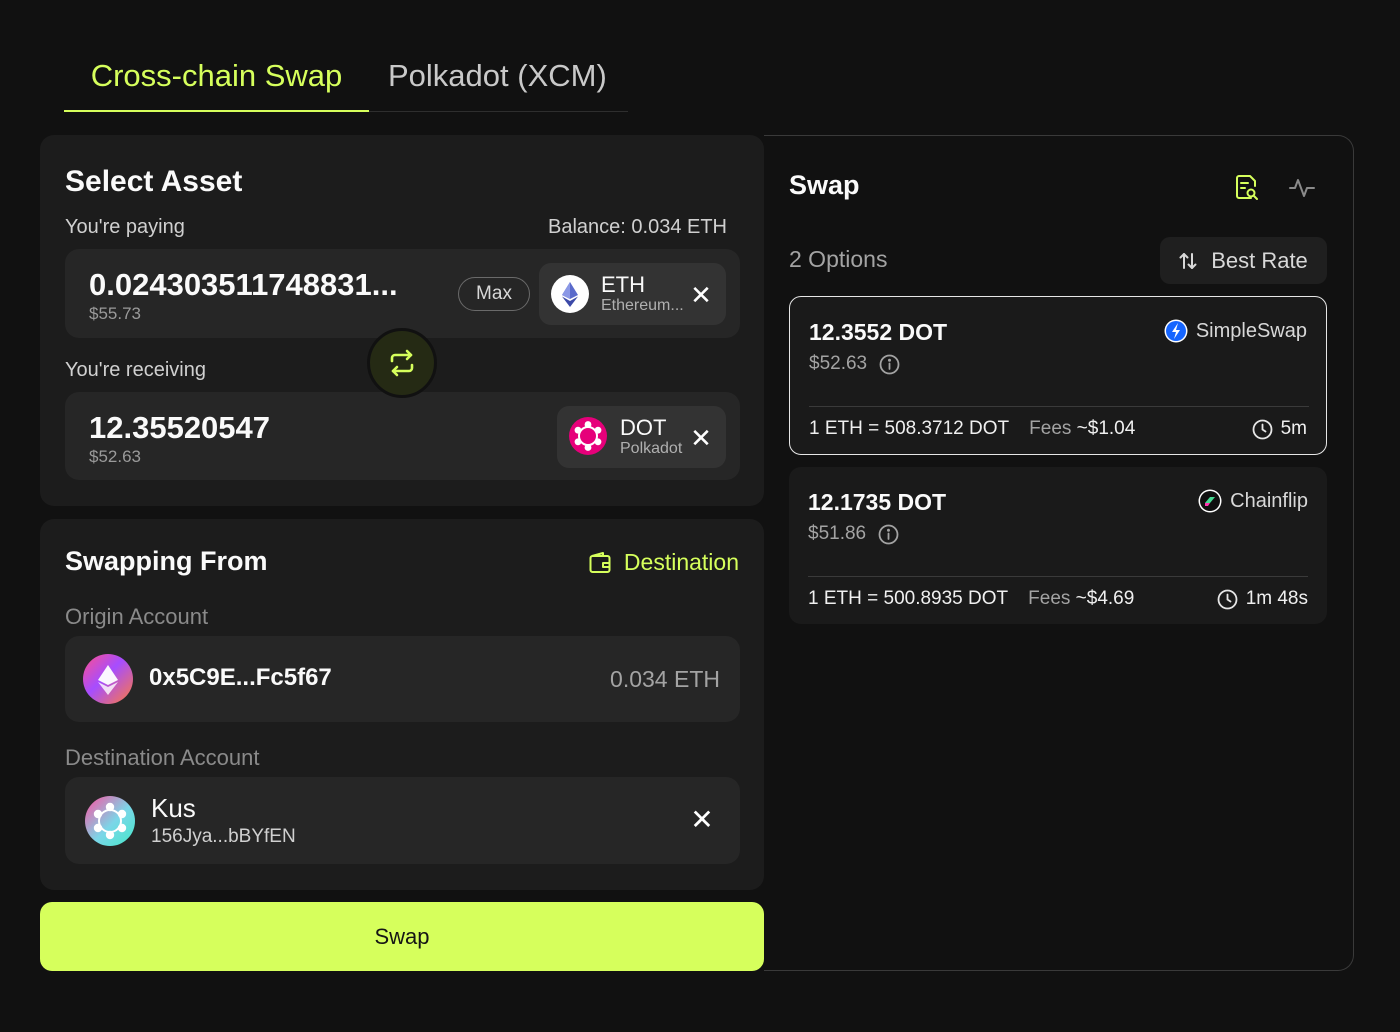 The height and width of the screenshot is (1032, 1400). What do you see at coordinates (623, 284) in the screenshot?
I see `paying-asset-symbol: ETH` at bounding box center [623, 284].